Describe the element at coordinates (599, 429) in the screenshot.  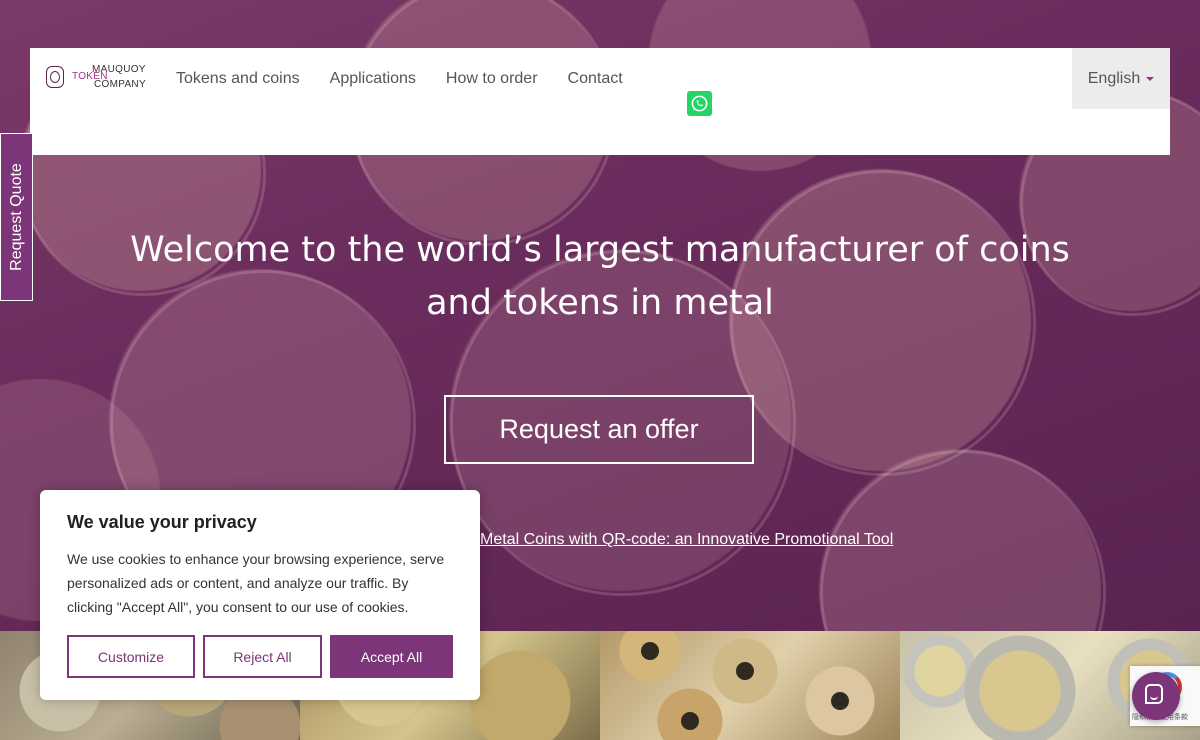
I see `request-offer-button: Request an offer` at that location.